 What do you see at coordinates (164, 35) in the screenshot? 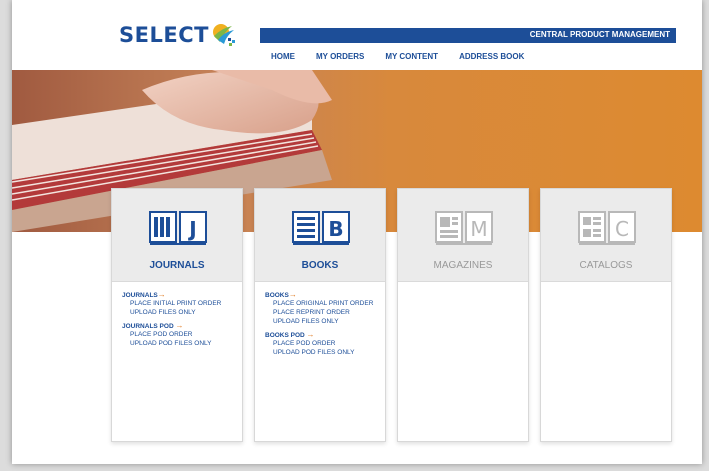
I see `logo-text: SELECT` at bounding box center [164, 35].